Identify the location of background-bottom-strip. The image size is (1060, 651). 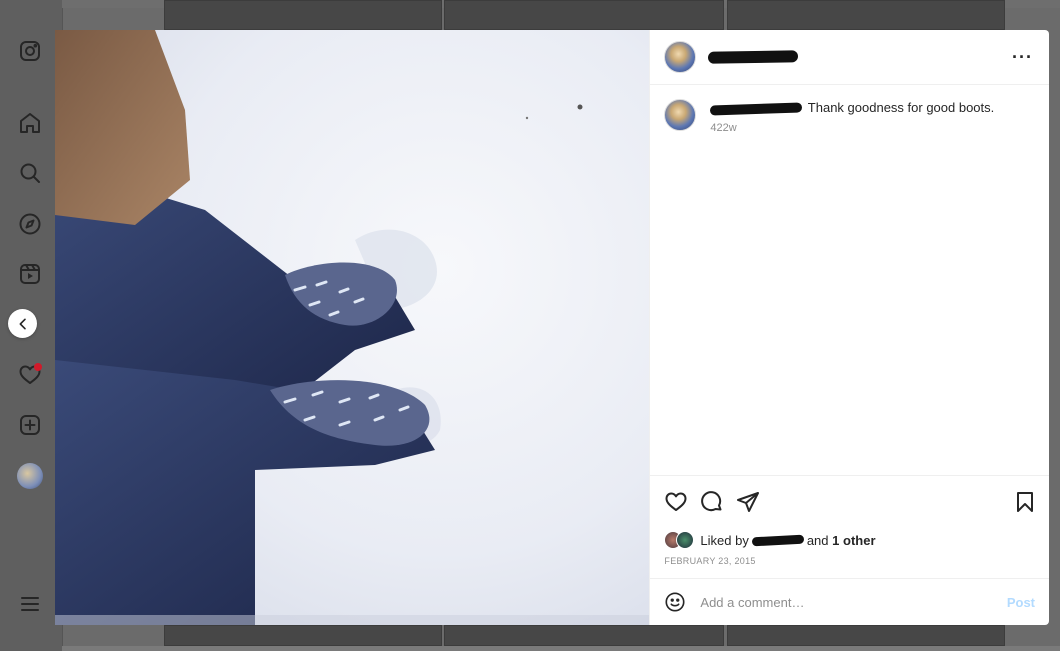
(561, 648).